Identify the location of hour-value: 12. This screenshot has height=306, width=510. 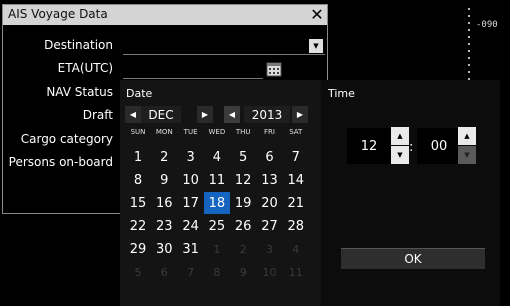
(369, 146).